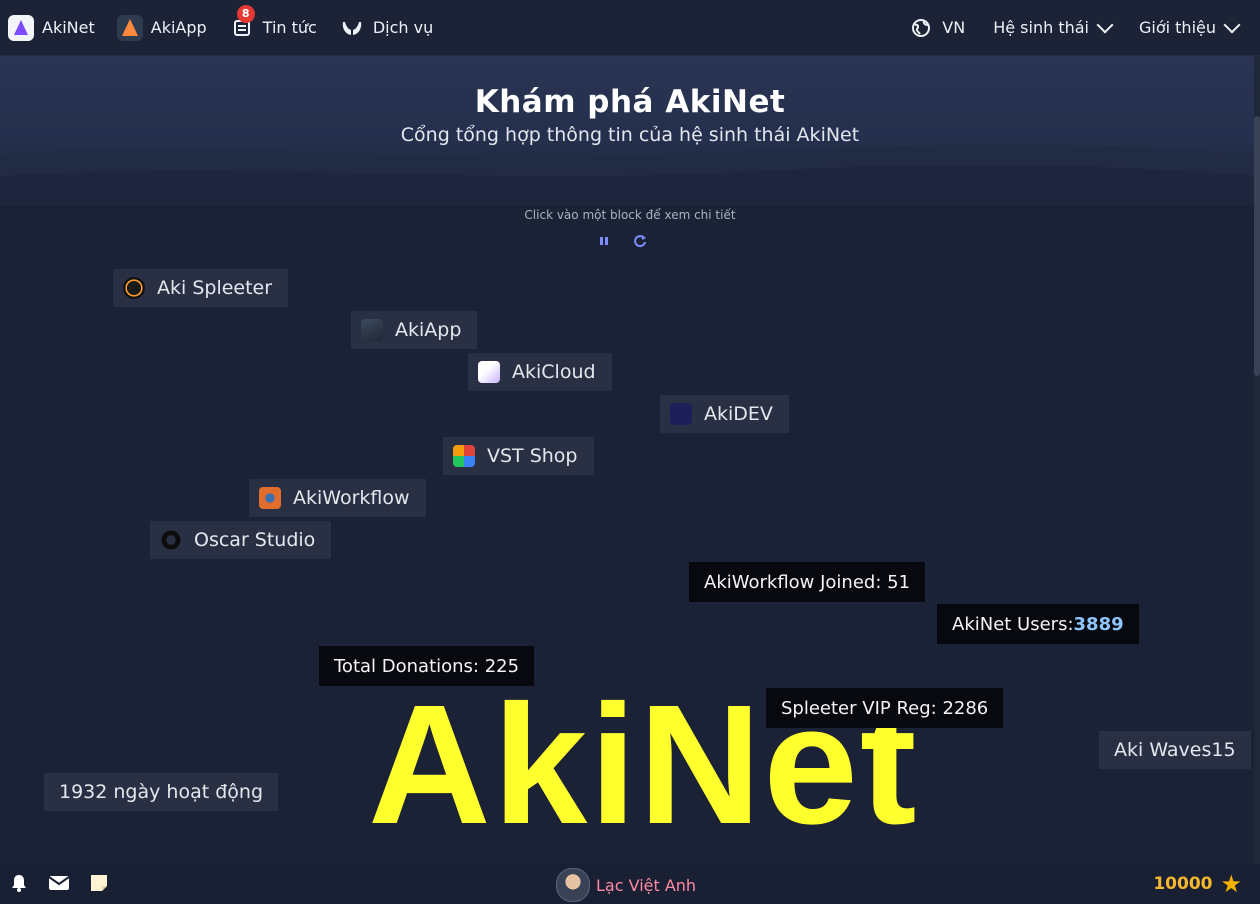 The width and height of the screenshot is (1260, 904). What do you see at coordinates (630, 175) in the screenshot?
I see `wave-decoration` at bounding box center [630, 175].